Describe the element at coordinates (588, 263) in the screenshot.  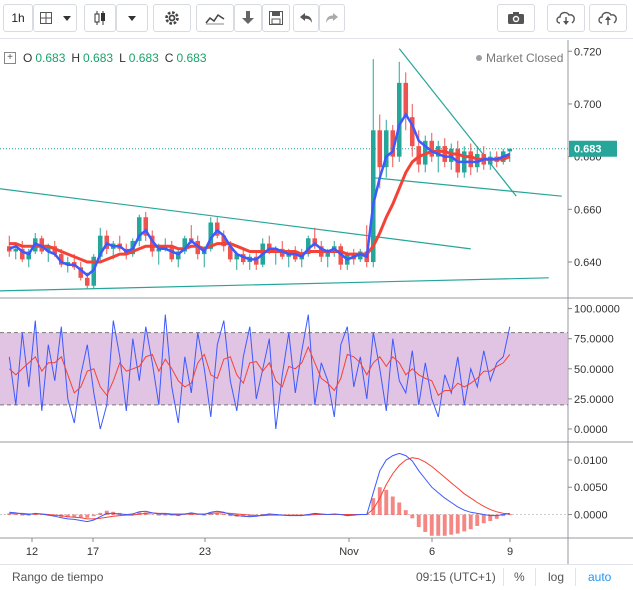
I see `y-tick-label: 0.640` at that location.